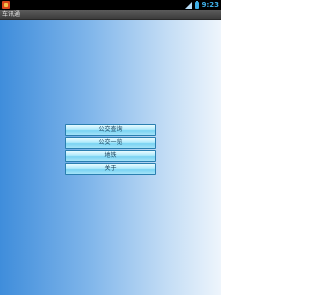  I want to click on signal-icon, so click(188, 5).